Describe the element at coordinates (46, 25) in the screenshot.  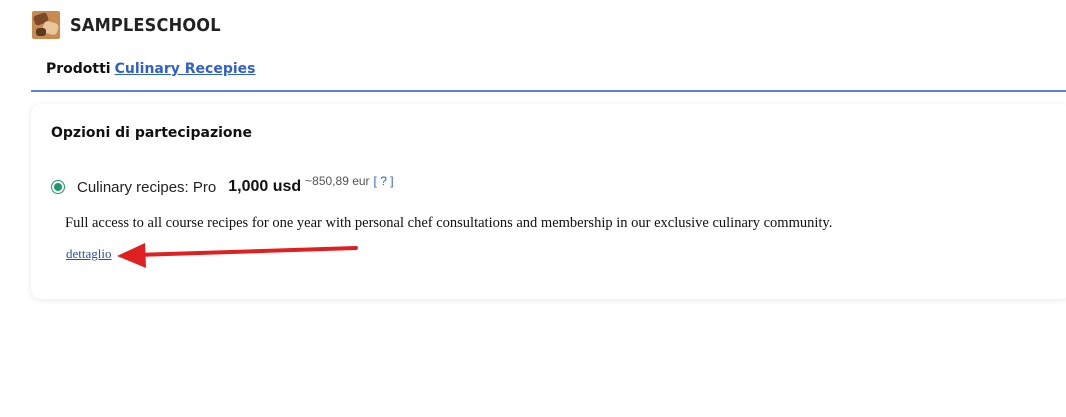
I see `school-logo` at that location.